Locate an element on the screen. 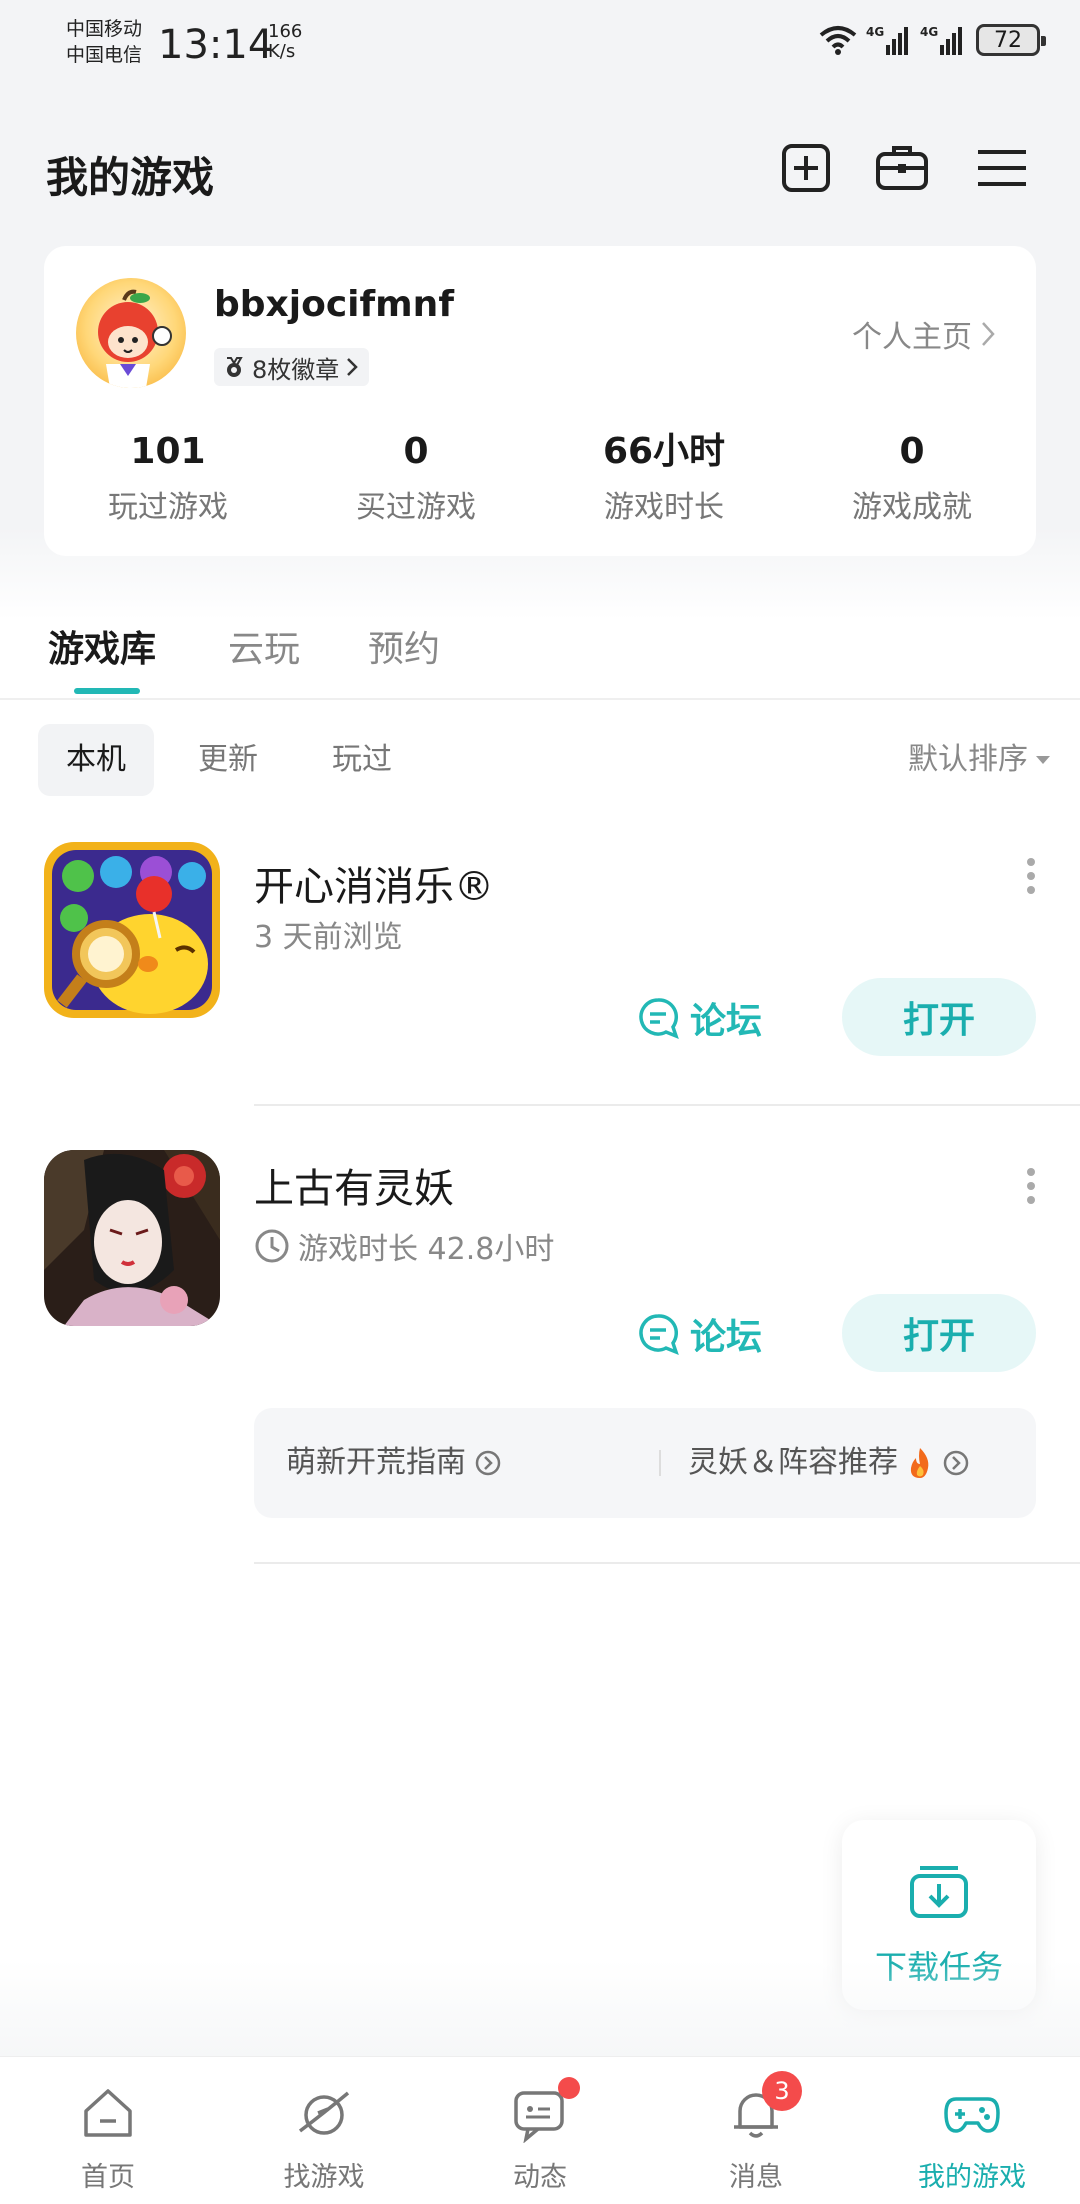 Image resolution: width=1080 pixels, height=2204 pixels. gamepad-icon is located at coordinates (972, 2115).